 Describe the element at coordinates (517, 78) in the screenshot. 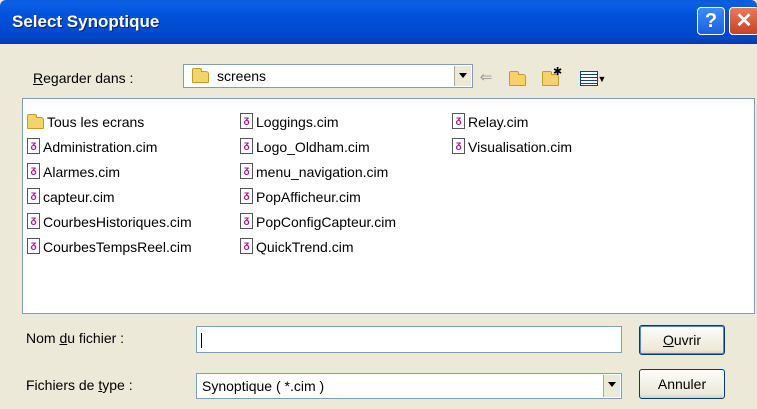

I see `up-folder-icon` at that location.